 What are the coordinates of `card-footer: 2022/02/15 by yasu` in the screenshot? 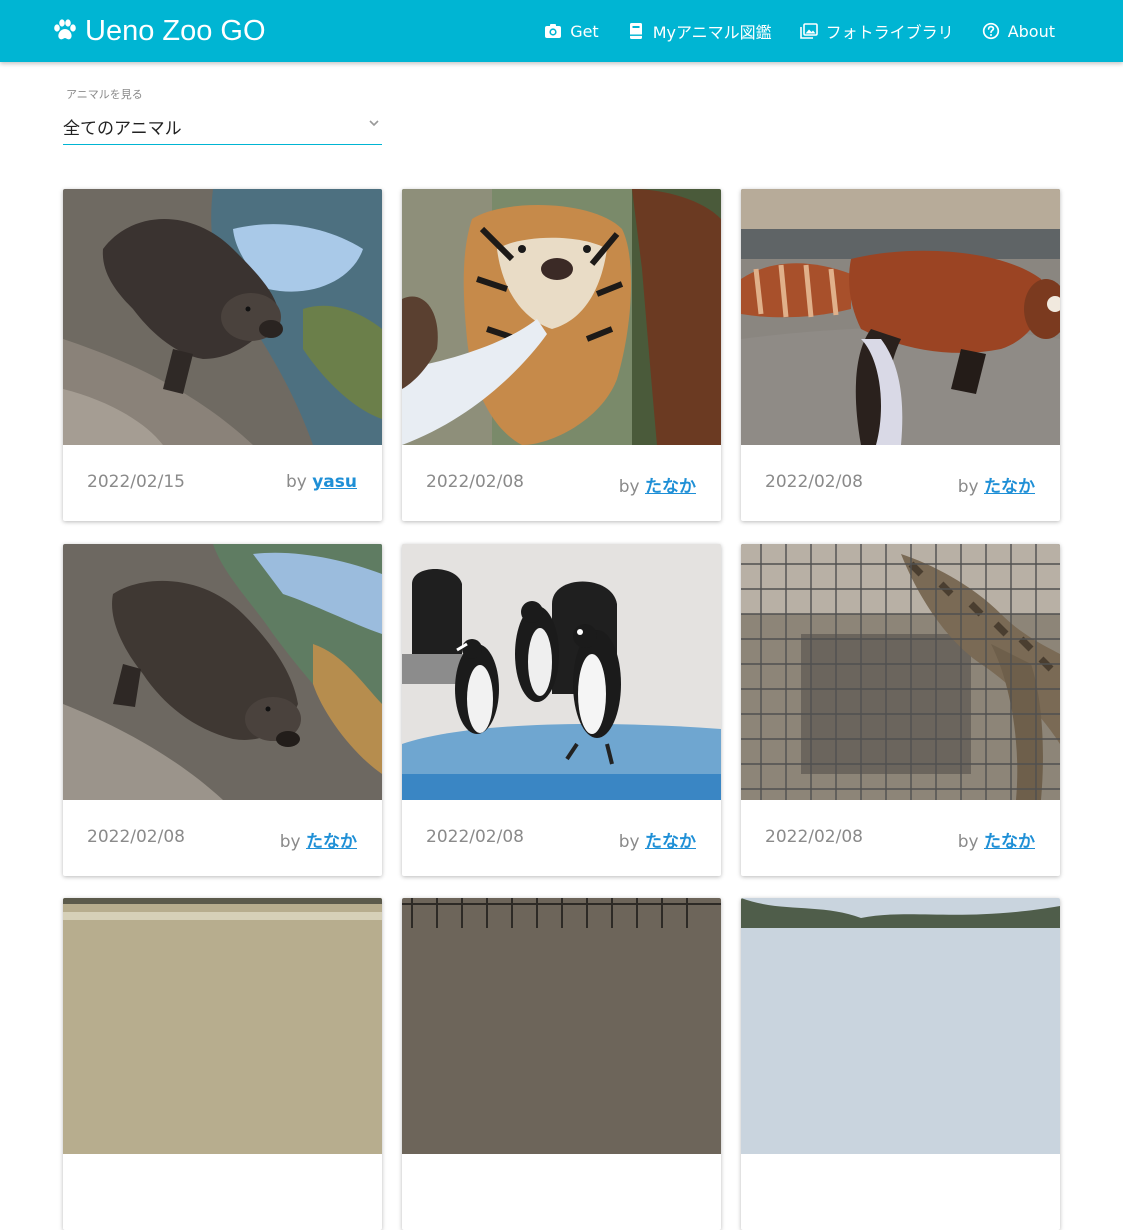 It's located at (222, 483).